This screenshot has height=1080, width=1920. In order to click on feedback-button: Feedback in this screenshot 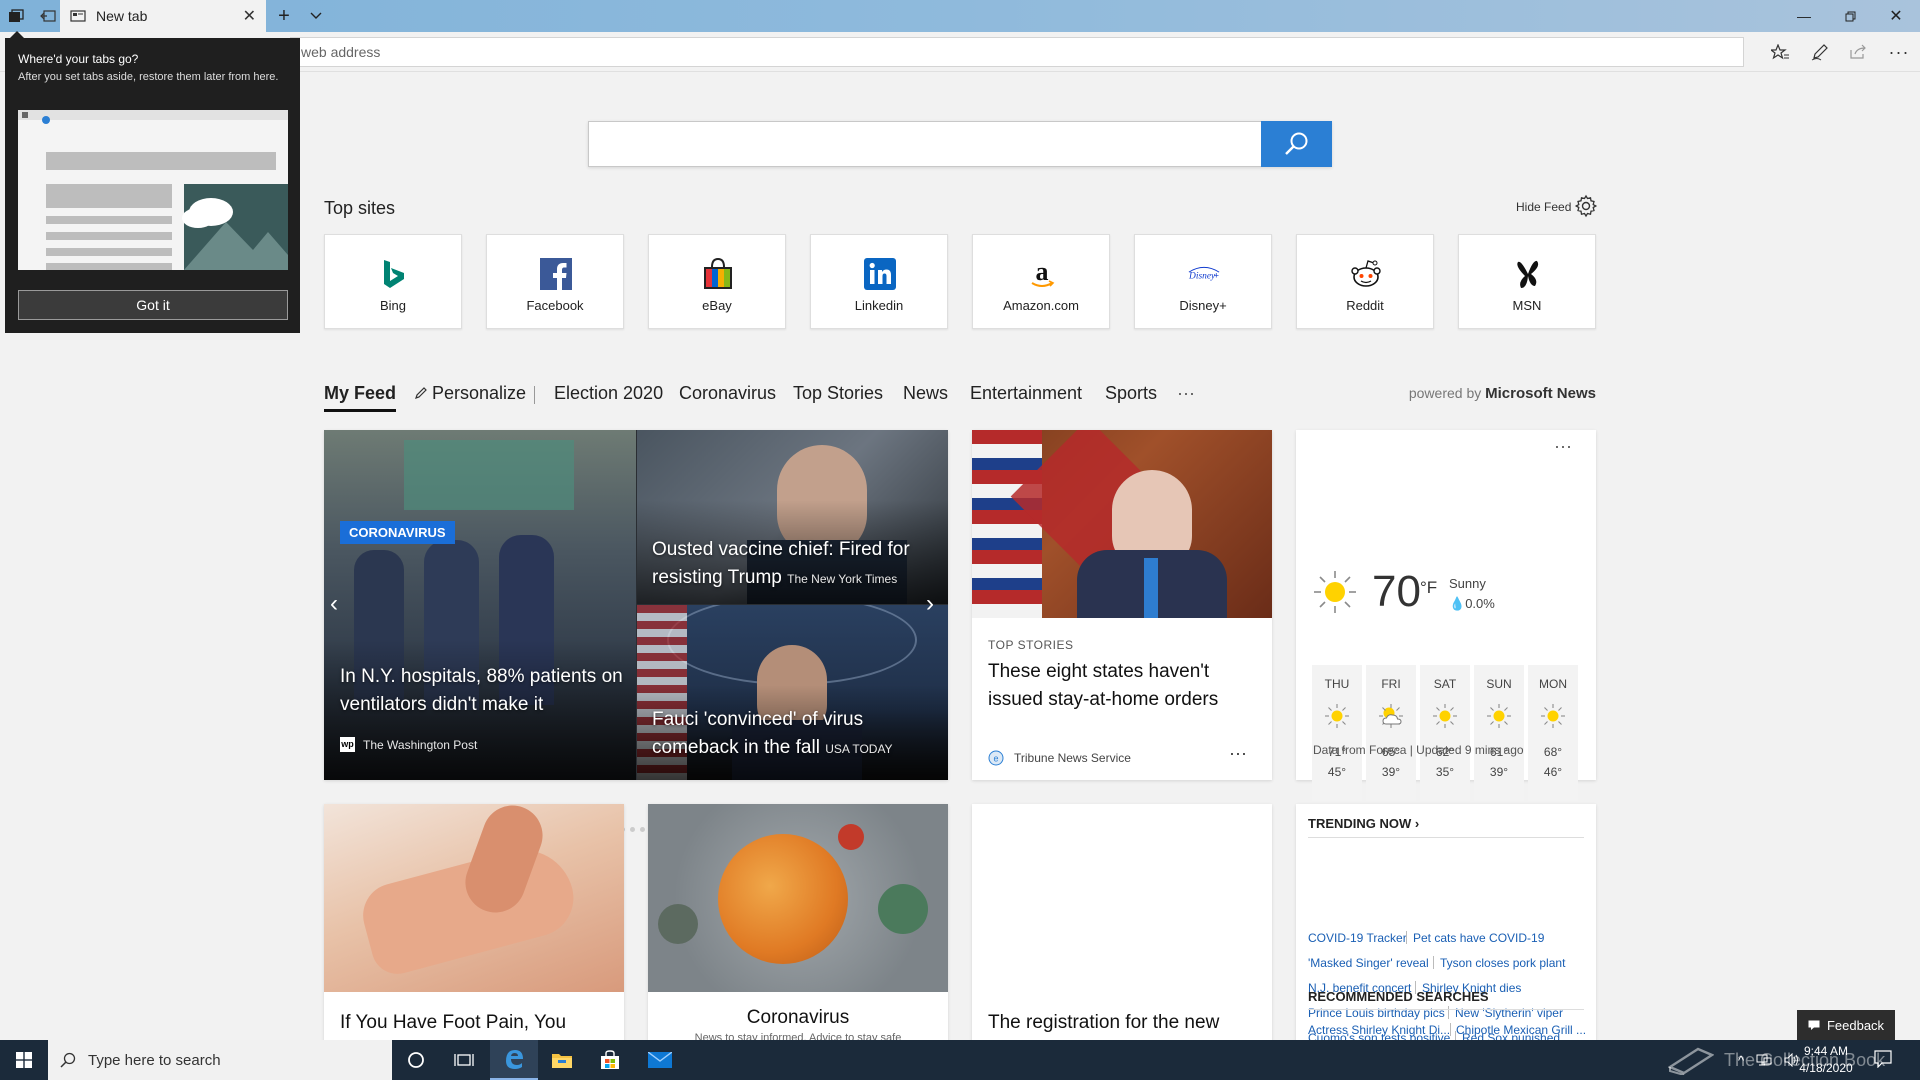, I will do `click(1846, 1025)`.